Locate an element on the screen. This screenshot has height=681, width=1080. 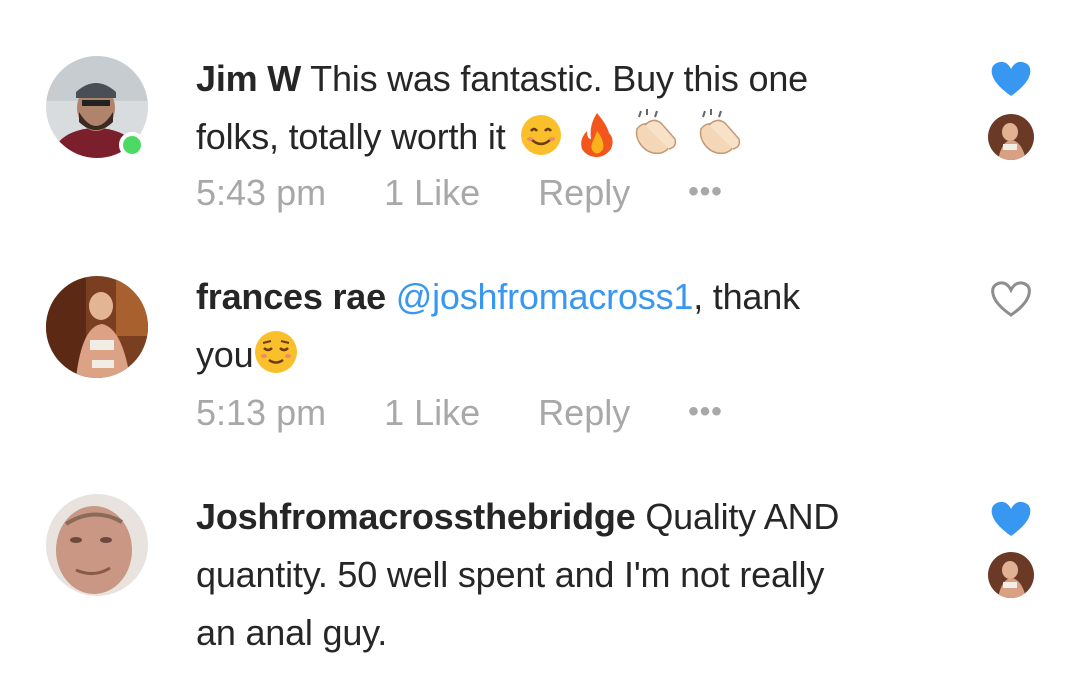
online-status-indicator is located at coordinates (132, 145).